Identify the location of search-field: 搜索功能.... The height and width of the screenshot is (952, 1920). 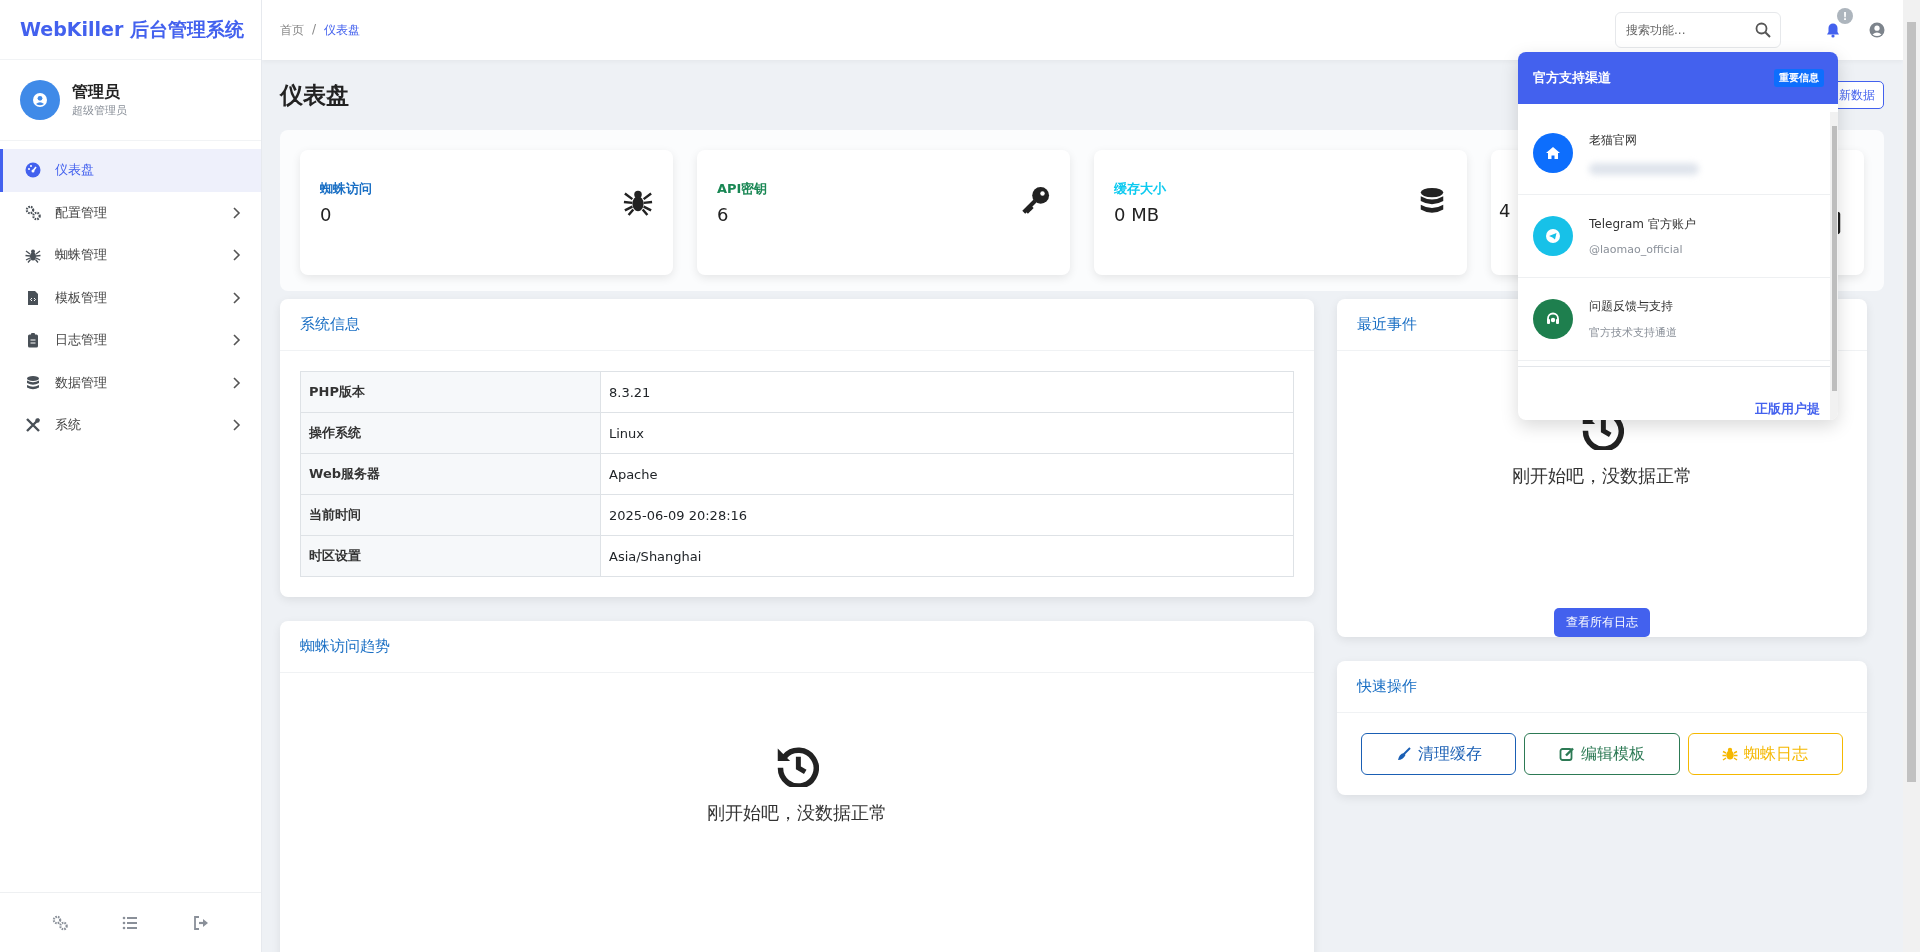
(1698, 30).